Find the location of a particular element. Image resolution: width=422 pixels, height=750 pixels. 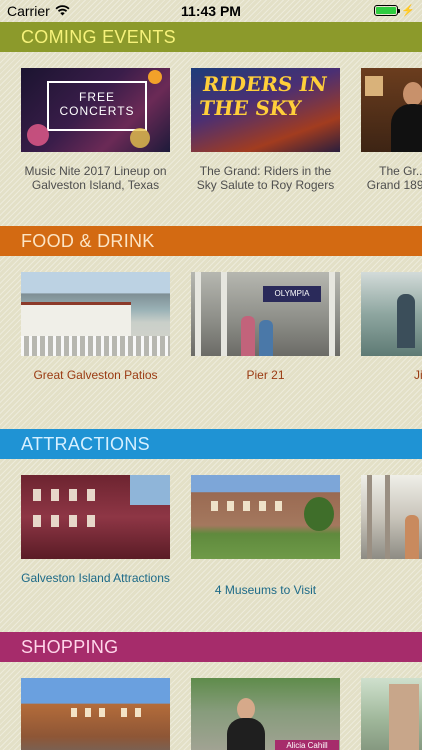

thumbnail-name-tag: Alicia Cahill is located at coordinates (307, 745).